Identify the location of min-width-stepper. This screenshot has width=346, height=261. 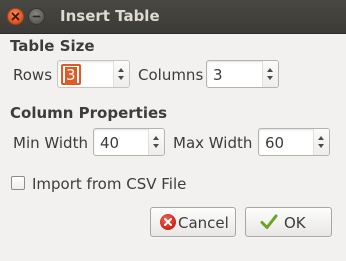
(156, 142).